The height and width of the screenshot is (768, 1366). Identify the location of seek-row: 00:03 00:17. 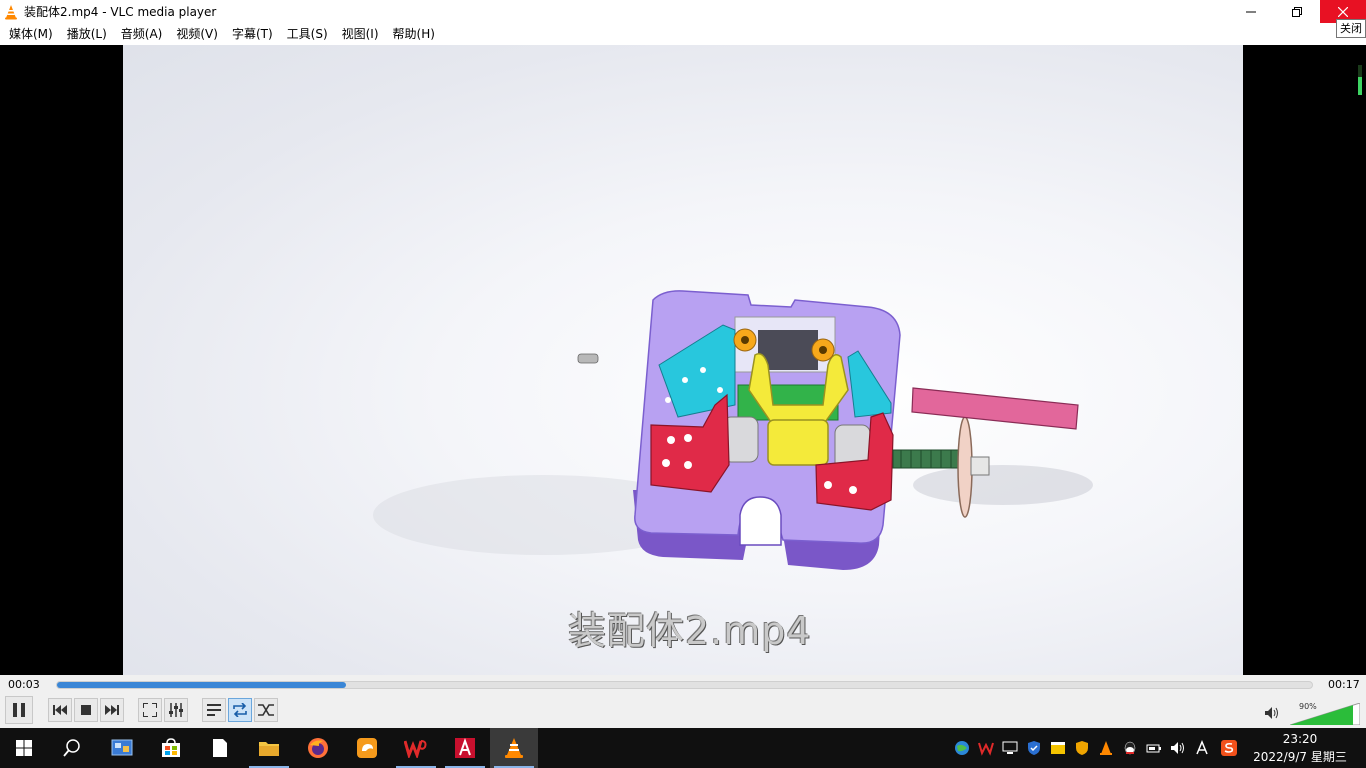
(683, 685).